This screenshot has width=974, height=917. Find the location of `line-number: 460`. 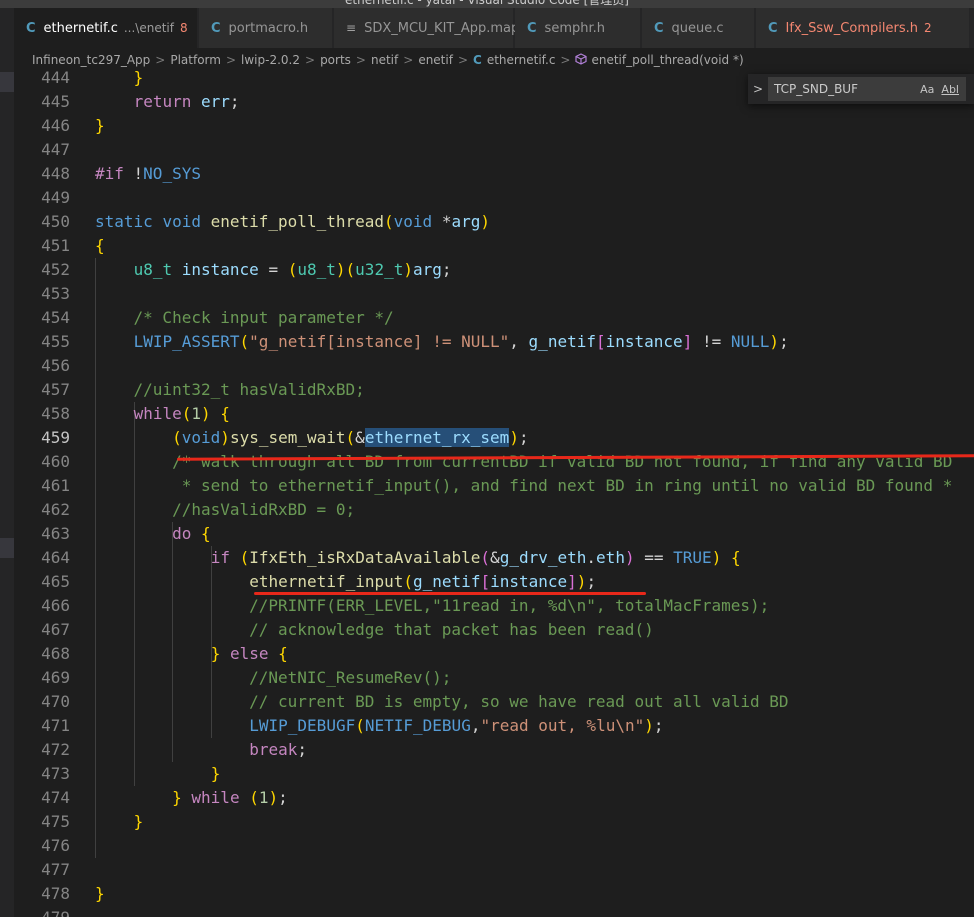

line-number: 460 is located at coordinates (55, 461).